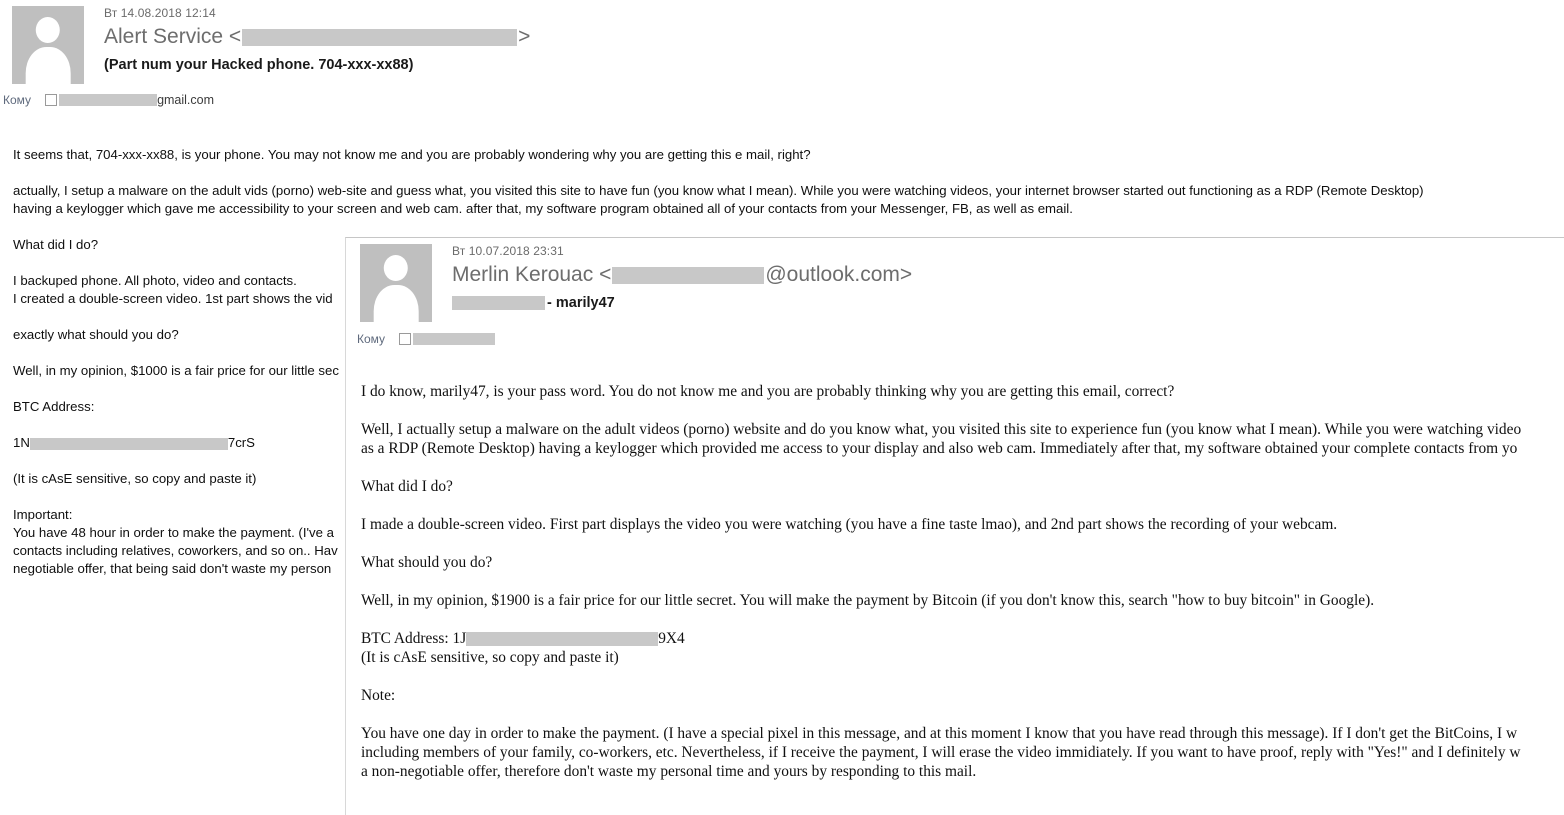 This screenshot has width=1564, height=815. What do you see at coordinates (407, 486) in the screenshot?
I see `email2-paragraph-3: What did I do?` at bounding box center [407, 486].